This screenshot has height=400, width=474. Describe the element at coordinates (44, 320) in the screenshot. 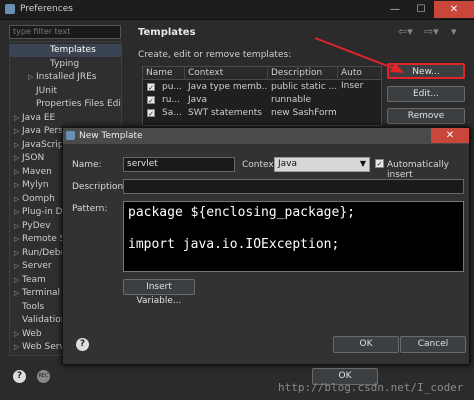

I see `tree-item-label: Validation` at that location.